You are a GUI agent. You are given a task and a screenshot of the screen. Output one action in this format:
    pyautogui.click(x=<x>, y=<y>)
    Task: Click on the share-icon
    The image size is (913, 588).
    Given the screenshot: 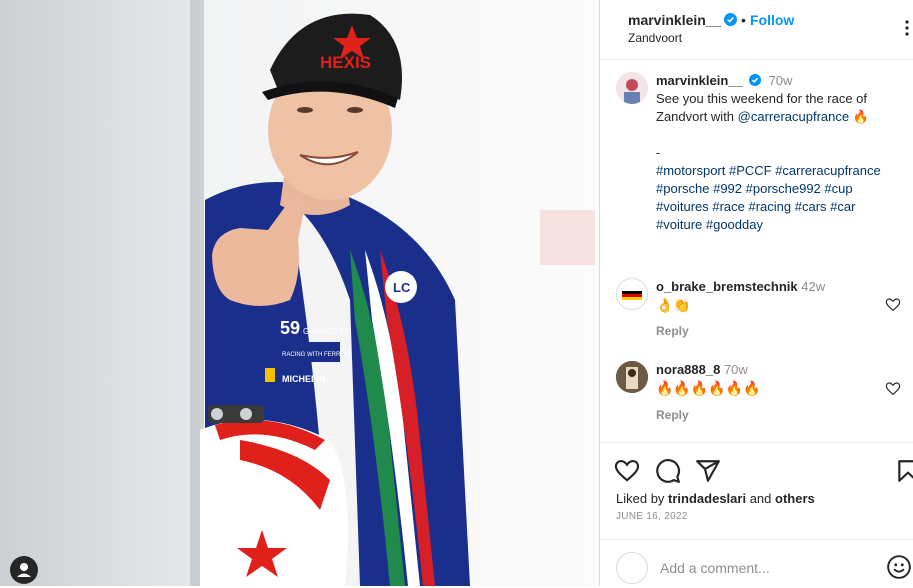 What is the action you would take?
    pyautogui.click(x=708, y=471)
    